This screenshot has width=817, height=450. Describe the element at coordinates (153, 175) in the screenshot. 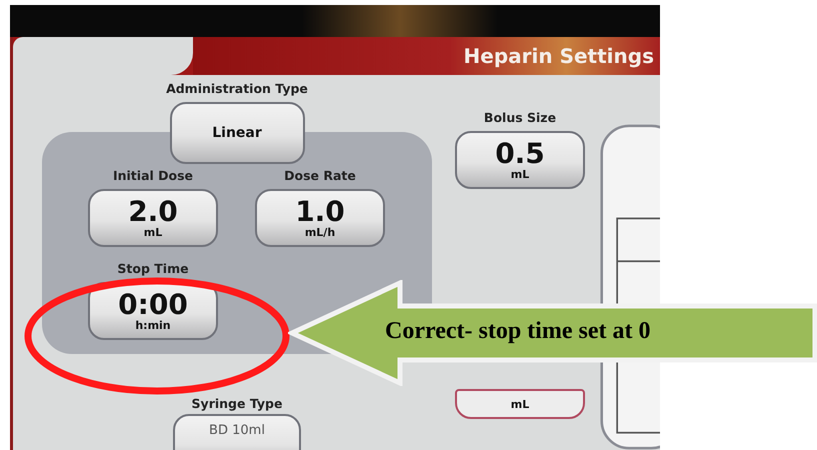

I see `setting-label: Initial Dose` at that location.